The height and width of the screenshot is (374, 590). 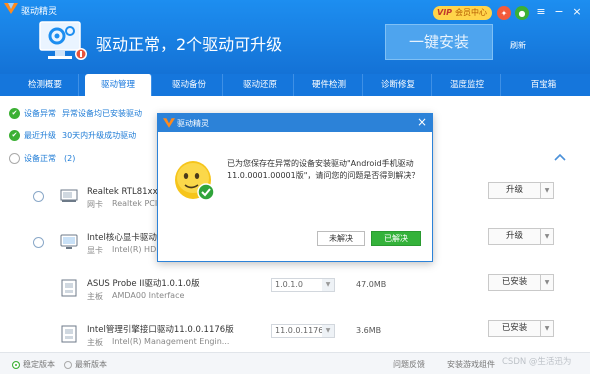 I want to click on version-select: 11.0.0.1176 ▼, so click(x=303, y=331).